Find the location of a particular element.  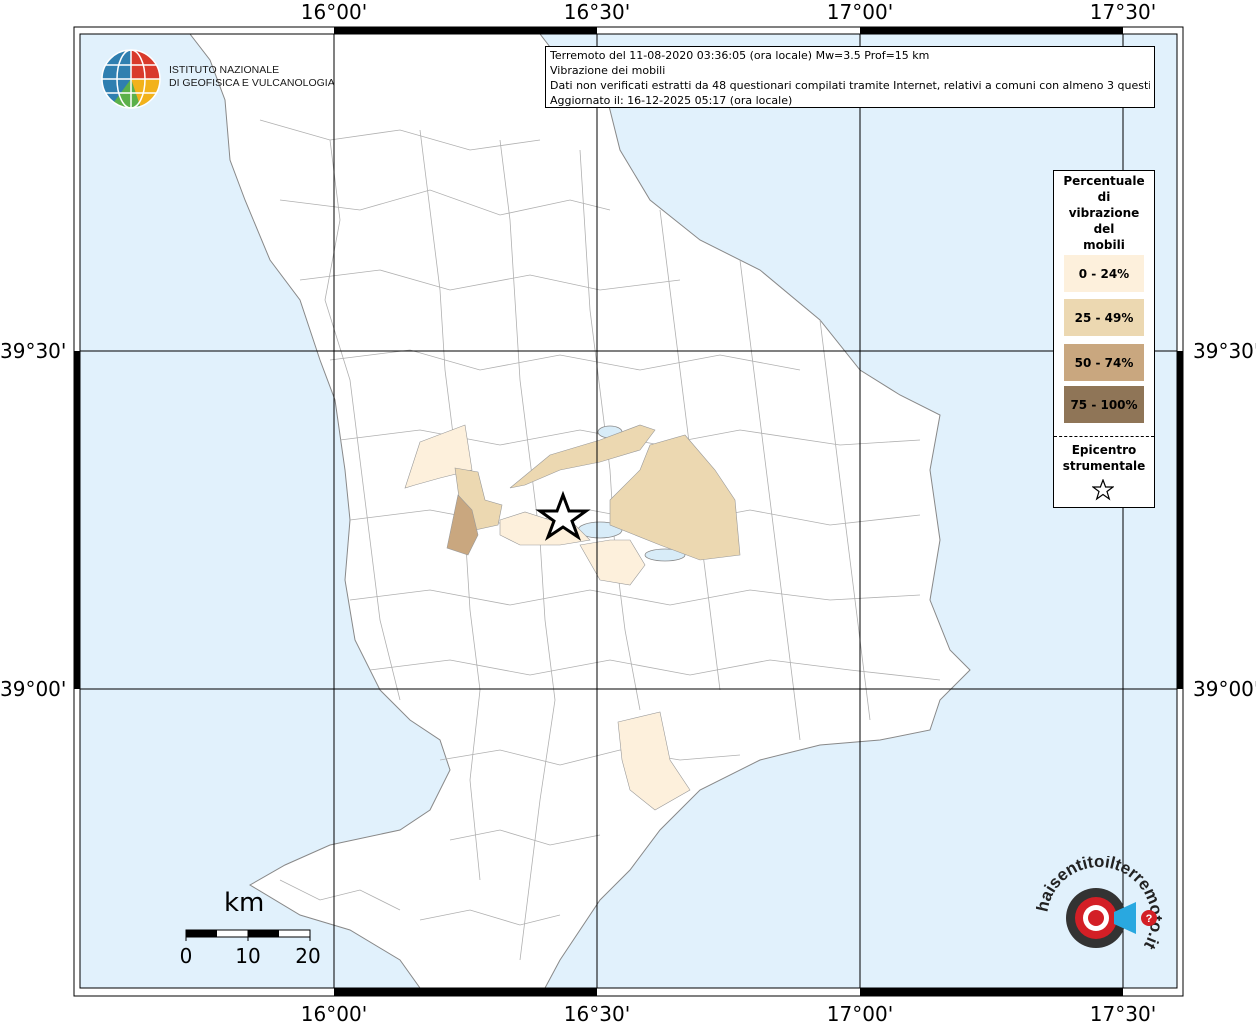

legend-class-3: 75 - 100% is located at coordinates (1104, 404).